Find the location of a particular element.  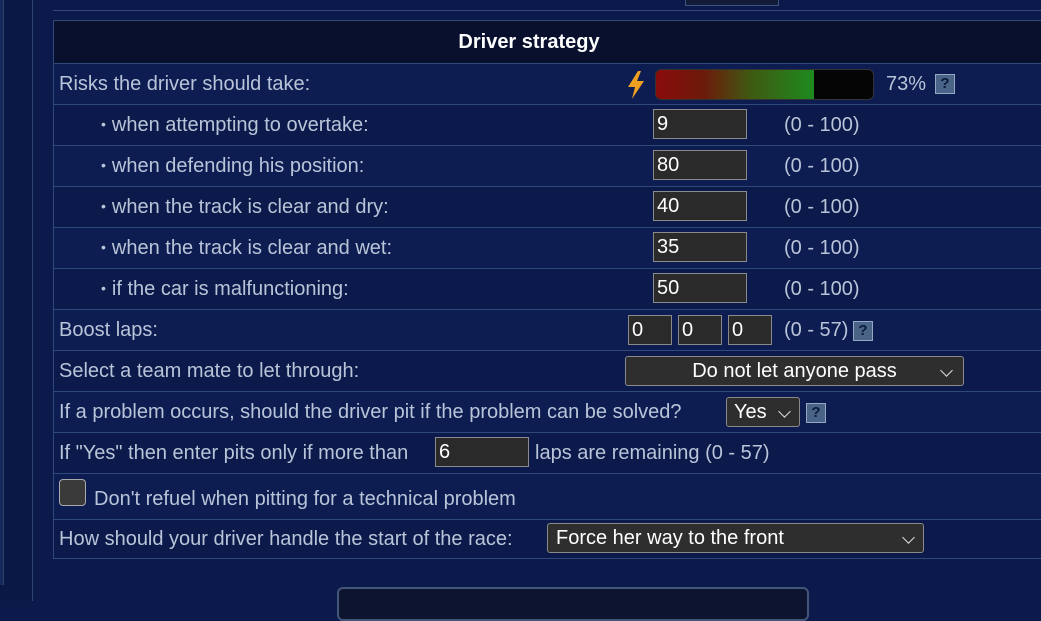

race-start-selected: Force her way to the front is located at coordinates (670, 538).